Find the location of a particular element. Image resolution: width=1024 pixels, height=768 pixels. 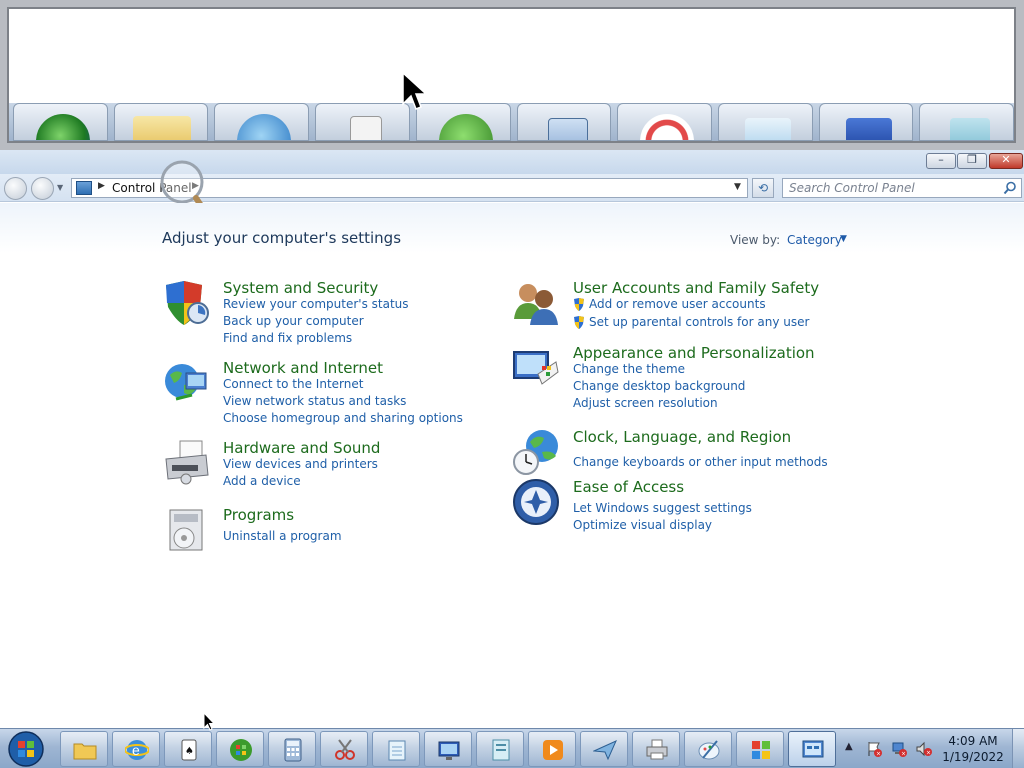

taskbar-media-player is located at coordinates (552, 749).